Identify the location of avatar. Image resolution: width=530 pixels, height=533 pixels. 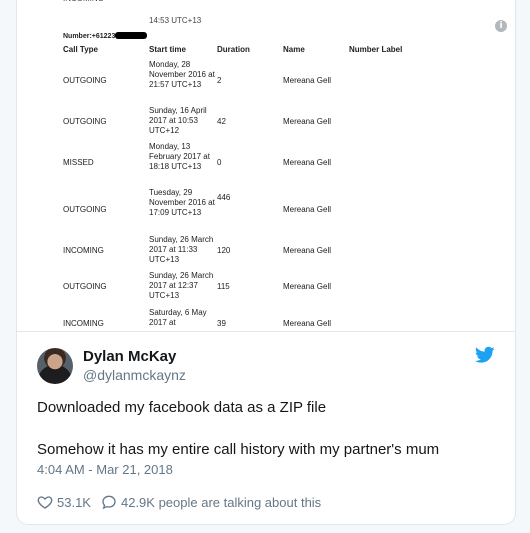
(55, 366).